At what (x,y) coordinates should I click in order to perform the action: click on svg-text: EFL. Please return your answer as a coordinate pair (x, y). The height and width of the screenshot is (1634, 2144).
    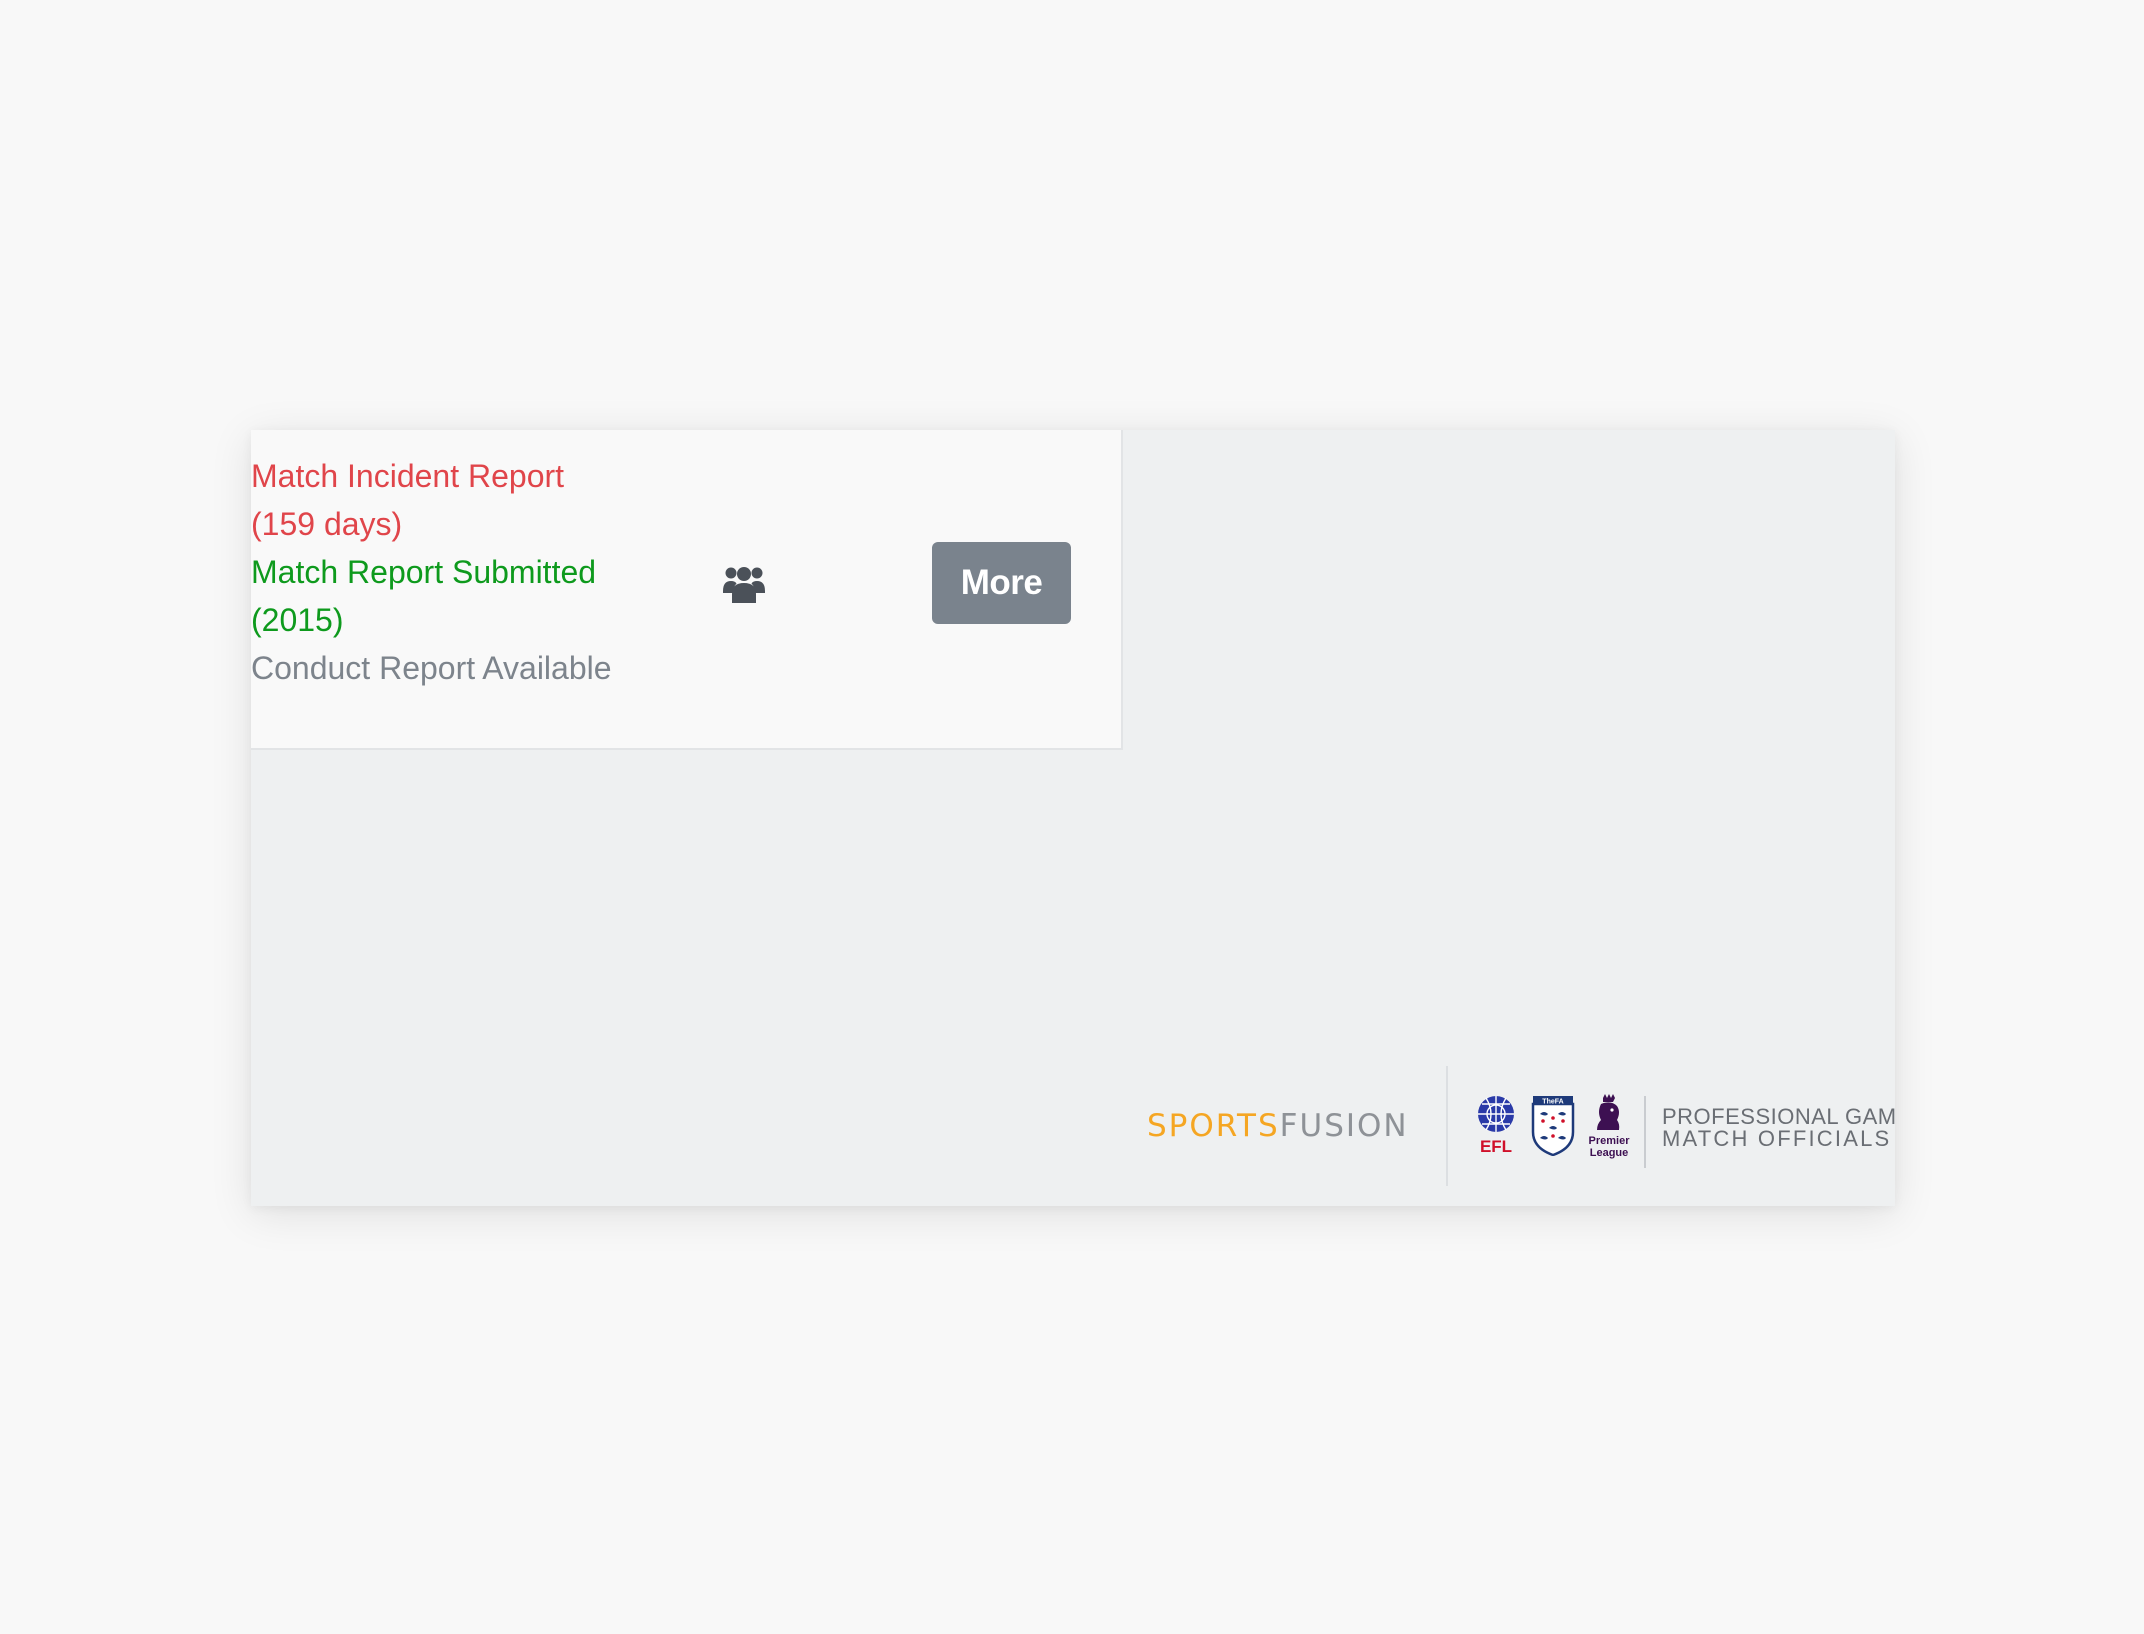
    Looking at the image, I should click on (1496, 1146).